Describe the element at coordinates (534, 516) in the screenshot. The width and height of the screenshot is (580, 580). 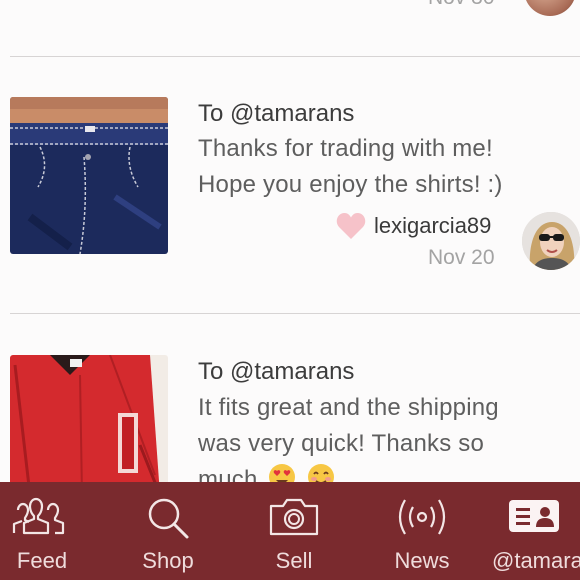
I see `profile-card-icon` at that location.